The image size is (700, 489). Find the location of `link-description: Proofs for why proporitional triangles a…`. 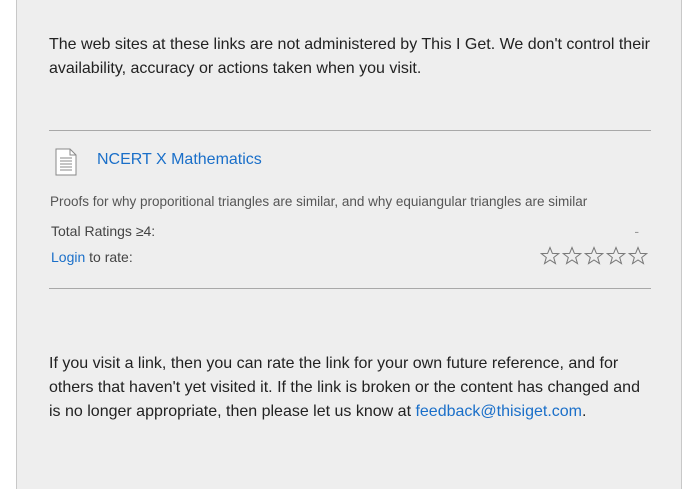

link-description: Proofs for why proporitional triangles a… is located at coordinates (319, 201).